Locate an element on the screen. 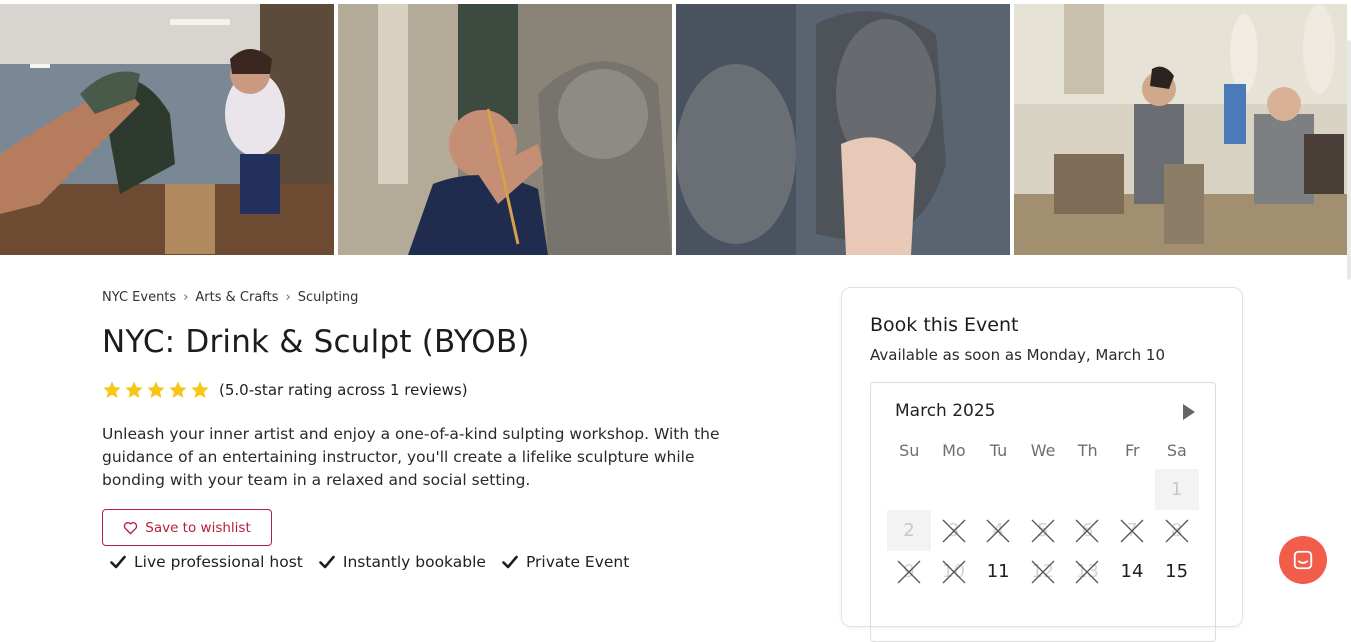 The height and width of the screenshot is (642, 1351). calendar-day-3: 3 is located at coordinates (954, 530).